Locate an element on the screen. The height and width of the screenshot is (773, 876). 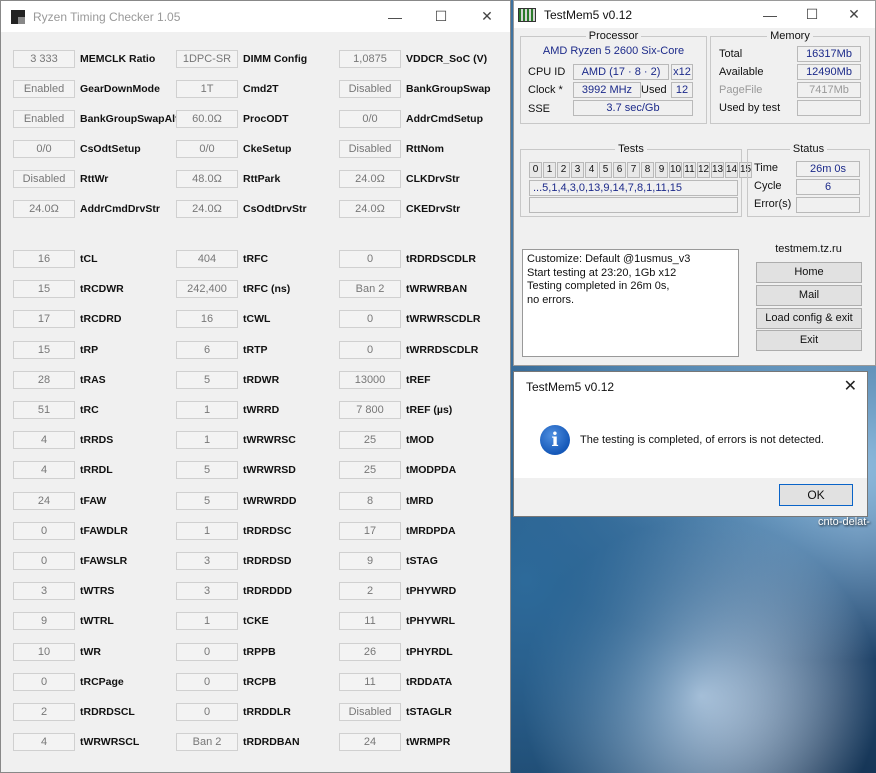
timing-row: 4 tRRDS is located at coordinates (63, 440).